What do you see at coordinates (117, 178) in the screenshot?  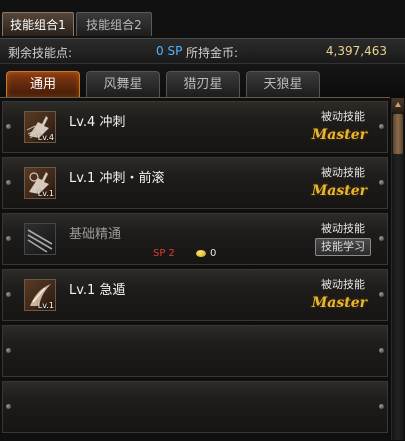 I see `skill-name: Lv.1 冲刺・前滚` at bounding box center [117, 178].